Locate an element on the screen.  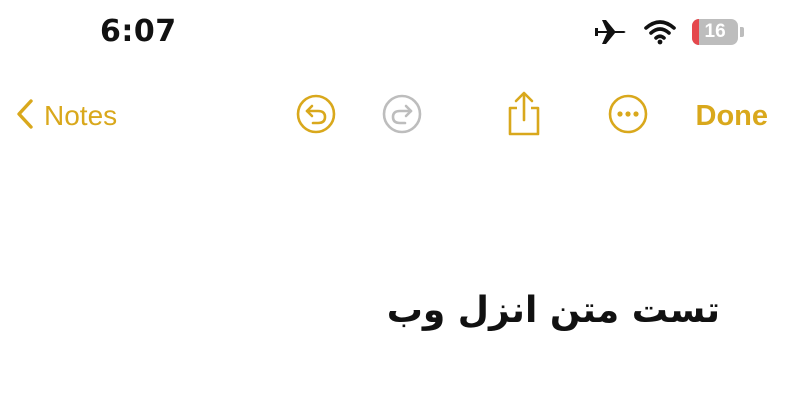
redo-icon is located at coordinates (402, 116).